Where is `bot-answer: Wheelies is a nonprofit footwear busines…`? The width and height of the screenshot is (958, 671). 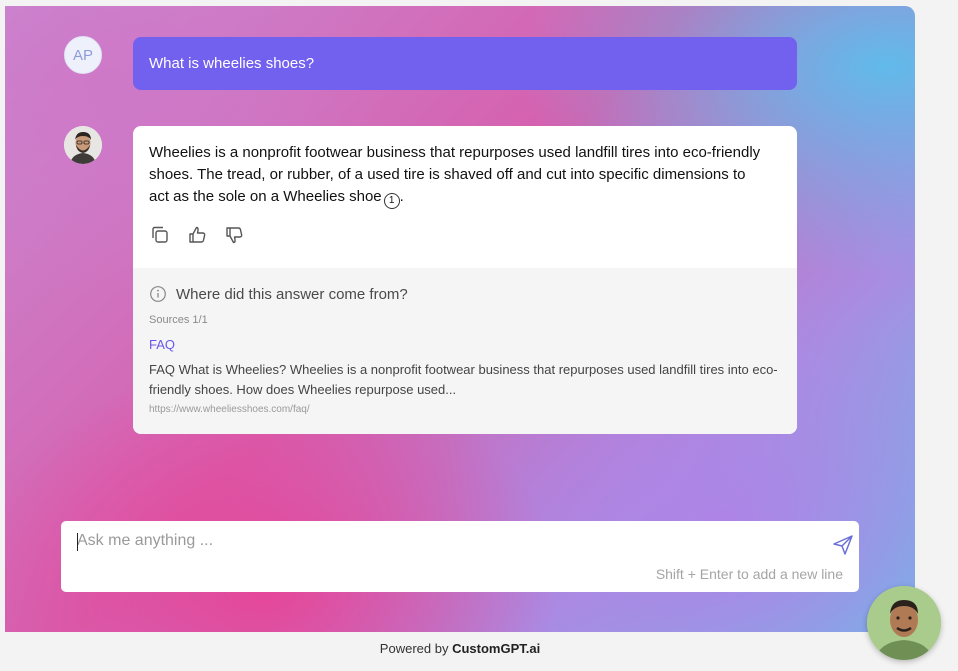 bot-answer: Wheelies is a nonprofit footwear busines… is located at coordinates (459, 175).